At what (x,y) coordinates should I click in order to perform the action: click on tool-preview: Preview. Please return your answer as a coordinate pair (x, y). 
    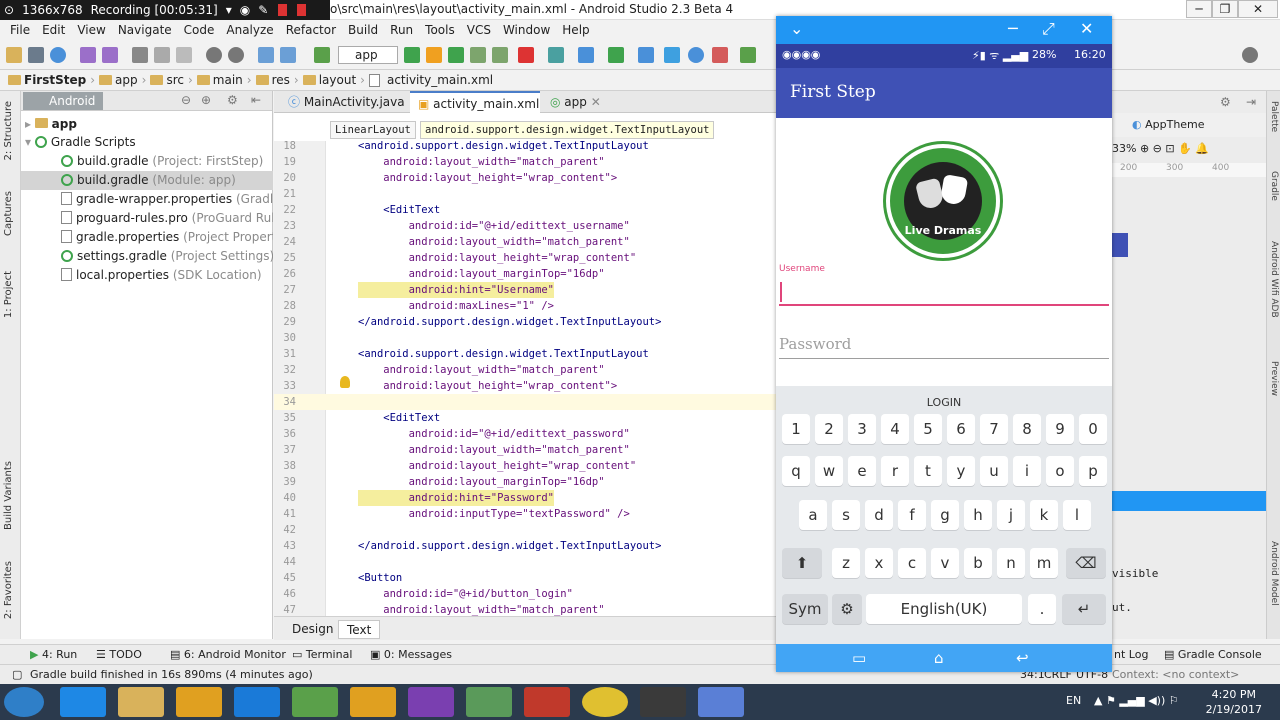
    Looking at the image, I should click on (1274, 378).